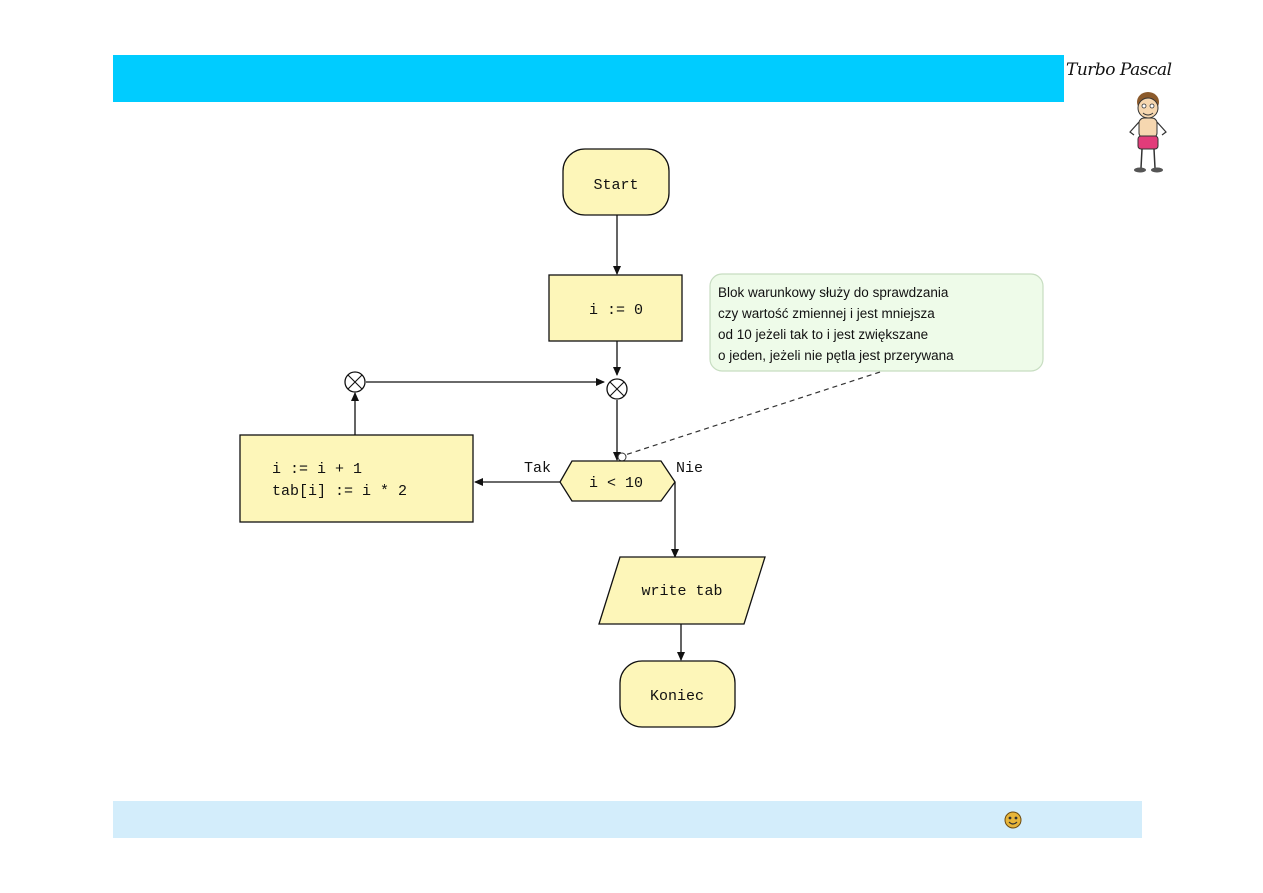 The height and width of the screenshot is (893, 1263). I want to click on loop-body-process: i := i + 1 tab[i] := i * 2, so click(356, 478).